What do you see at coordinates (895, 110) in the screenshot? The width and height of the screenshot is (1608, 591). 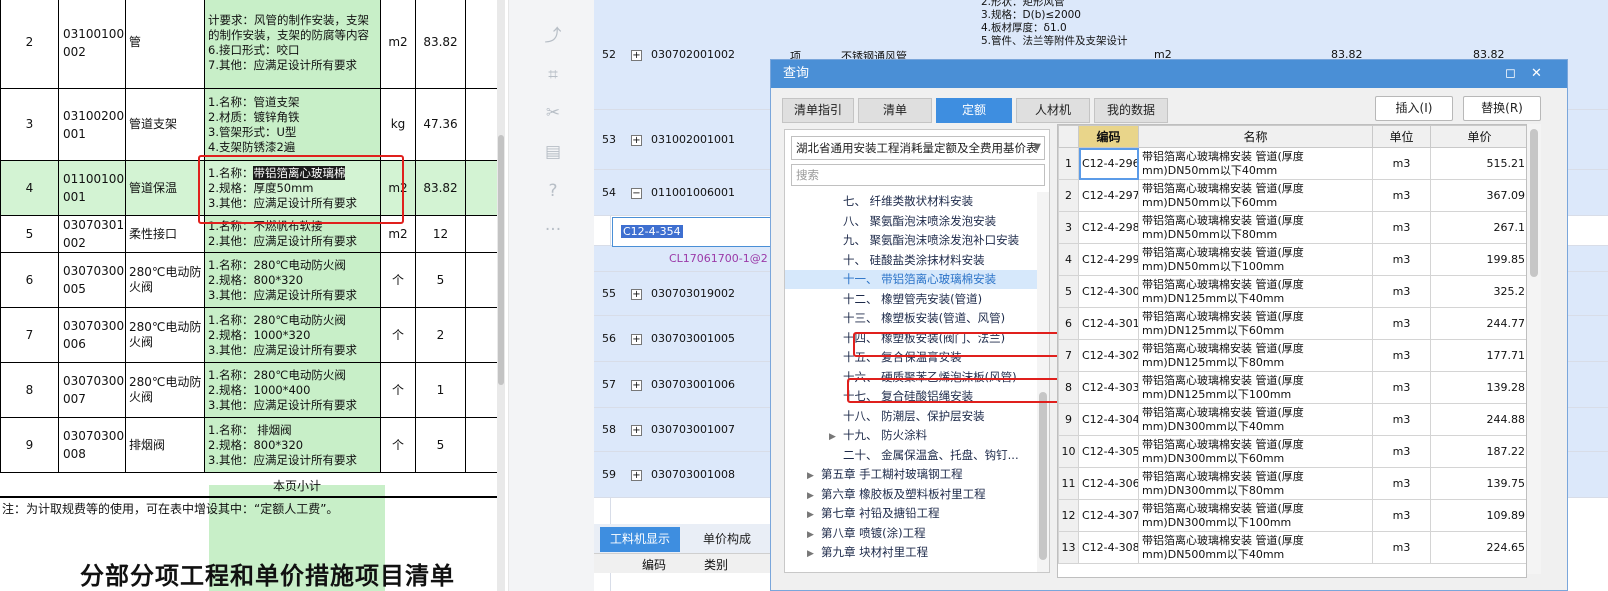 I see `tab-bill: 清单` at bounding box center [895, 110].